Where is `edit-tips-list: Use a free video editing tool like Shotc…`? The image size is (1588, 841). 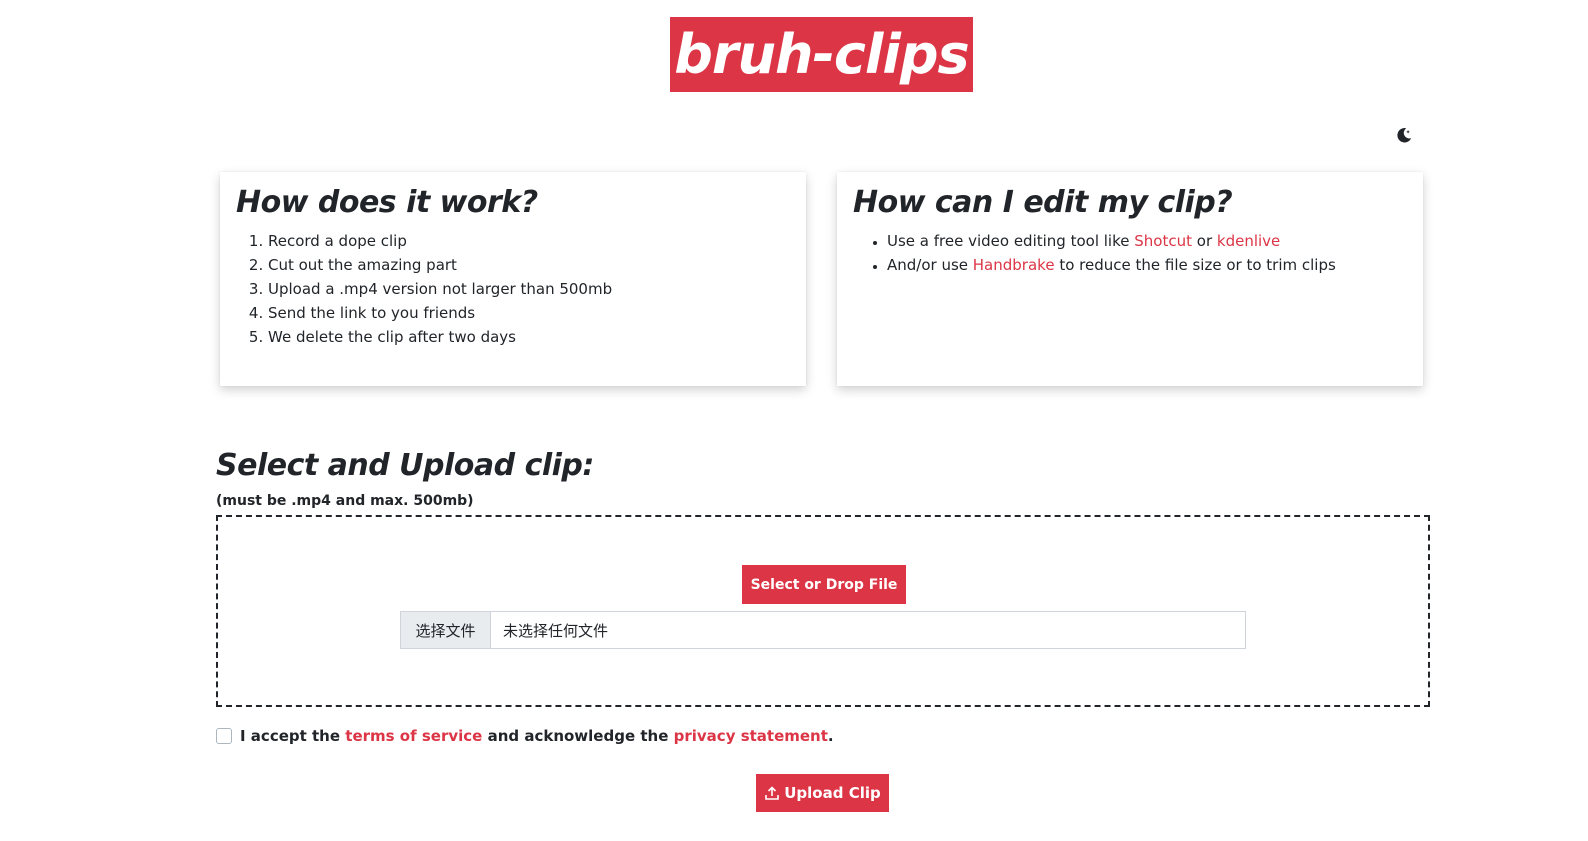 edit-tips-list: Use a free video editing tool like Shotc… is located at coordinates (1130, 253).